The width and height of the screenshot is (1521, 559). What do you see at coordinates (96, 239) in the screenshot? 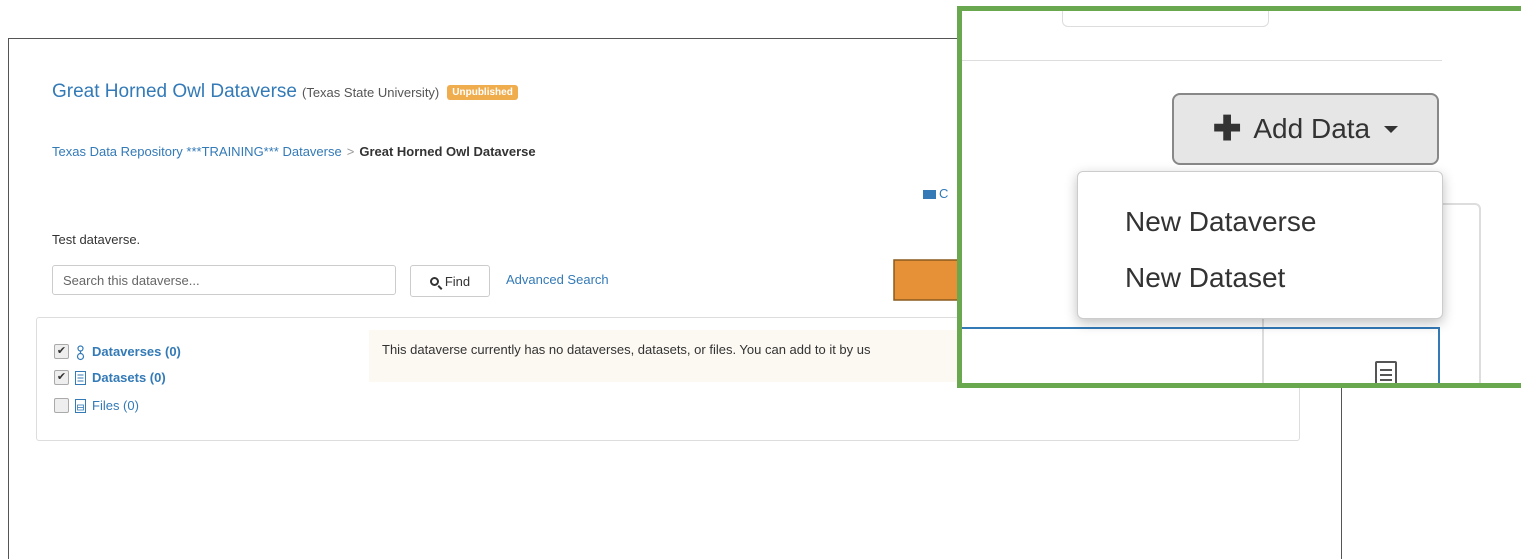
I see `dataverse-description: Test dataverse.` at bounding box center [96, 239].